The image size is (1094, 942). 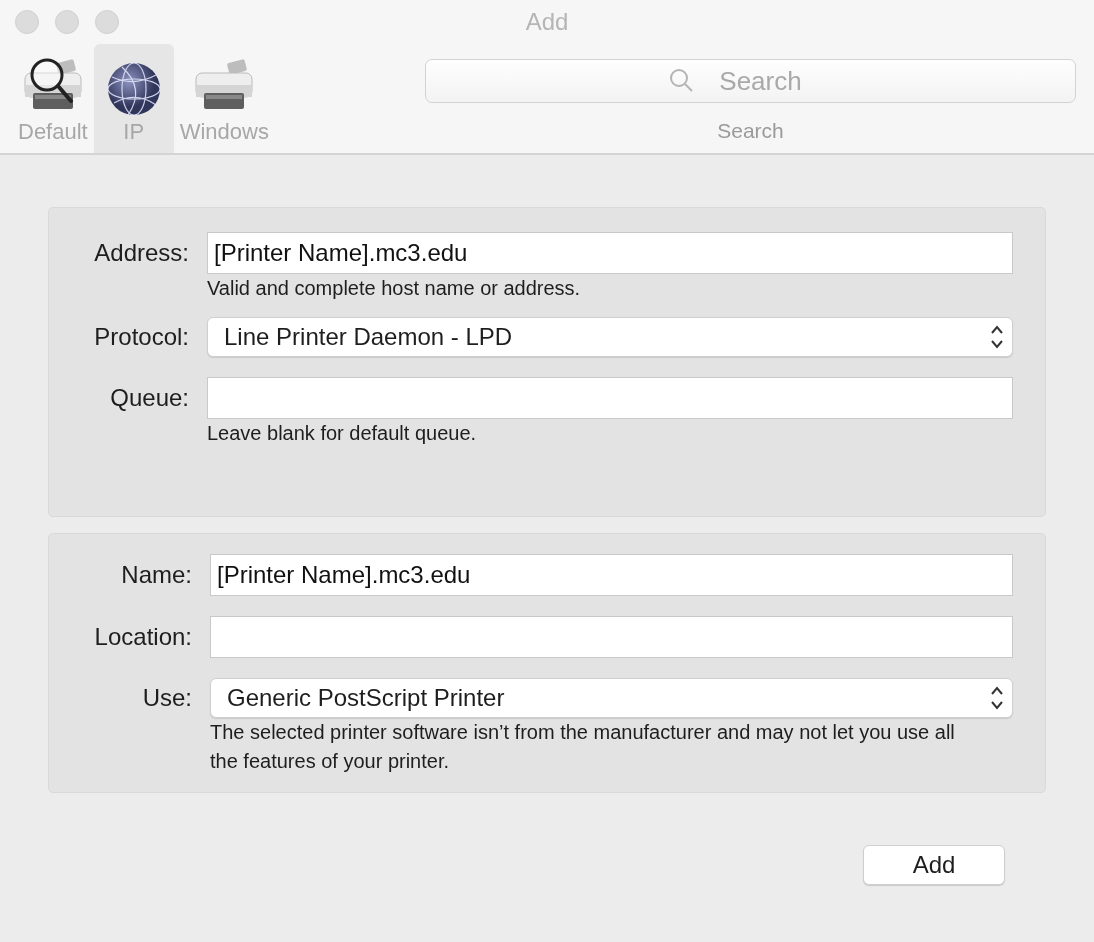 What do you see at coordinates (547, 22) in the screenshot?
I see `window-title: Add` at bounding box center [547, 22].